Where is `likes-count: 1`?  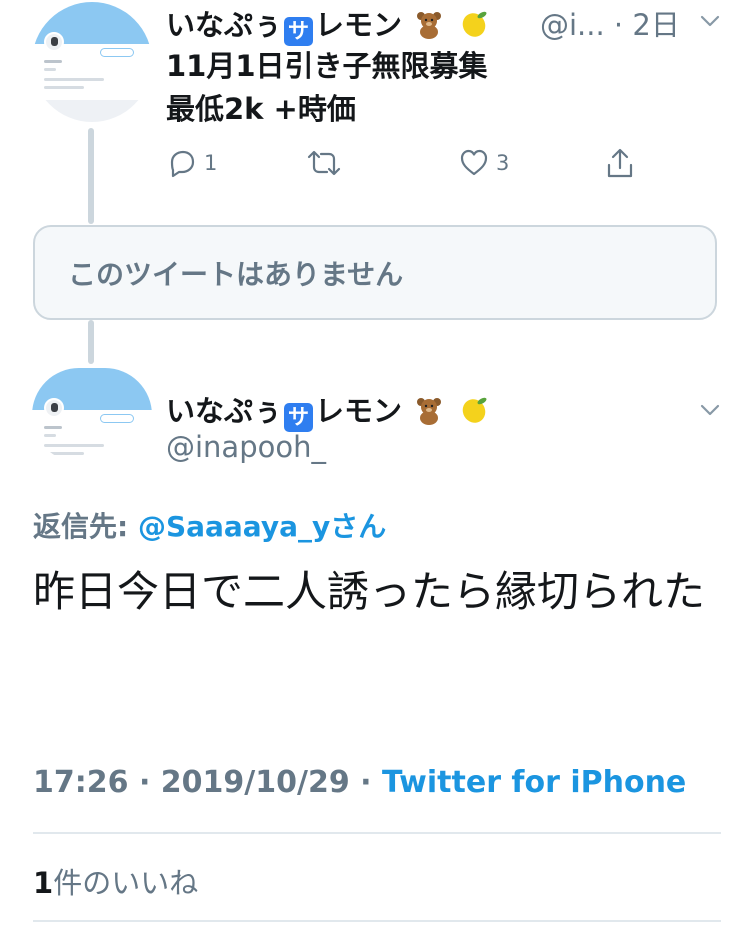
likes-count: 1 is located at coordinates (43, 883).